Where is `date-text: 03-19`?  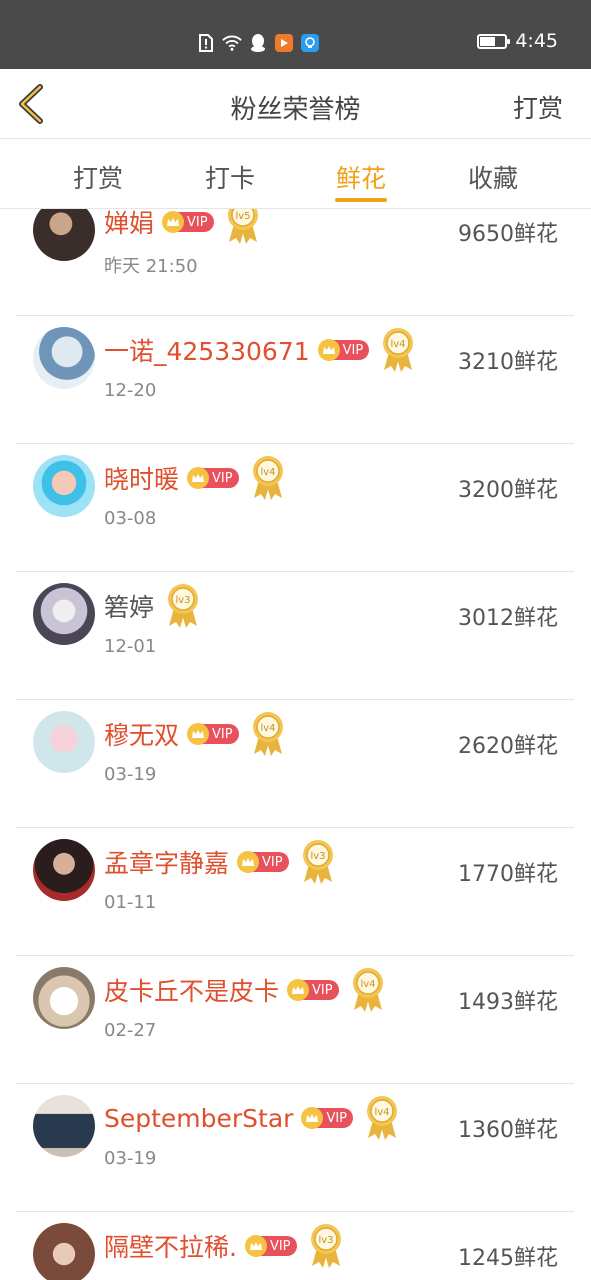 date-text: 03-19 is located at coordinates (130, 1158).